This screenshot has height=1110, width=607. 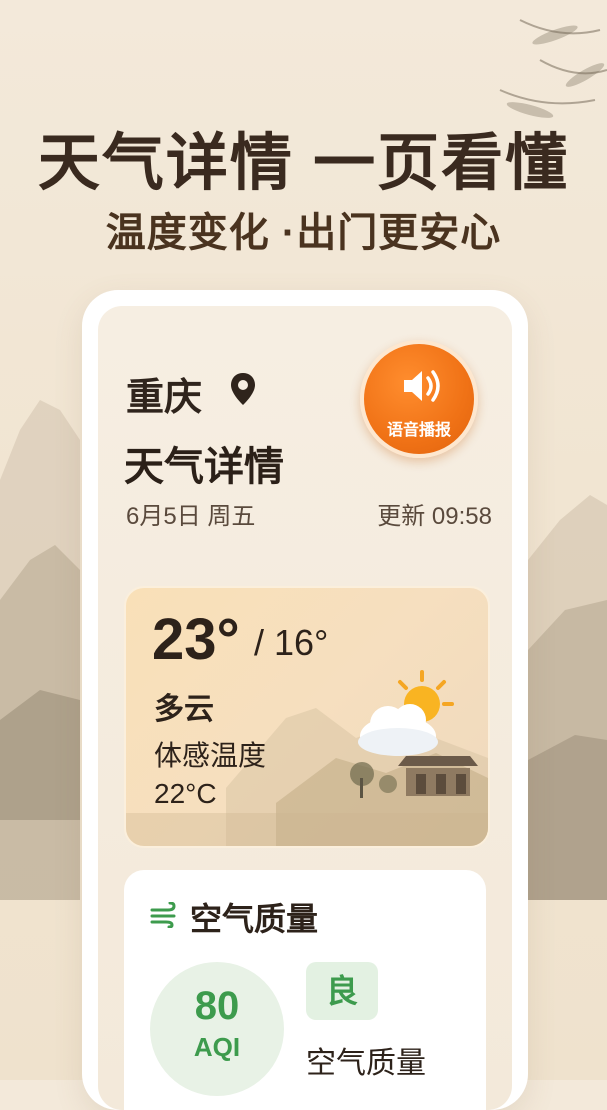 What do you see at coordinates (210, 755) in the screenshot?
I see `feels-like-label: 体感温度` at bounding box center [210, 755].